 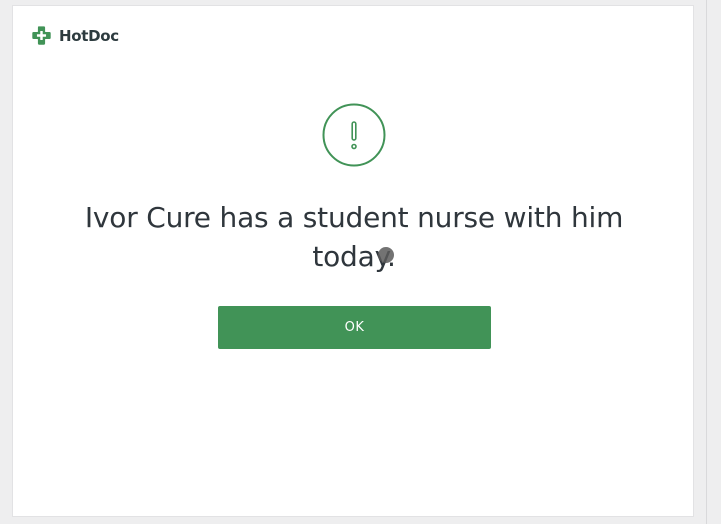 What do you see at coordinates (354, 135) in the screenshot?
I see `exclamation-icon` at bounding box center [354, 135].